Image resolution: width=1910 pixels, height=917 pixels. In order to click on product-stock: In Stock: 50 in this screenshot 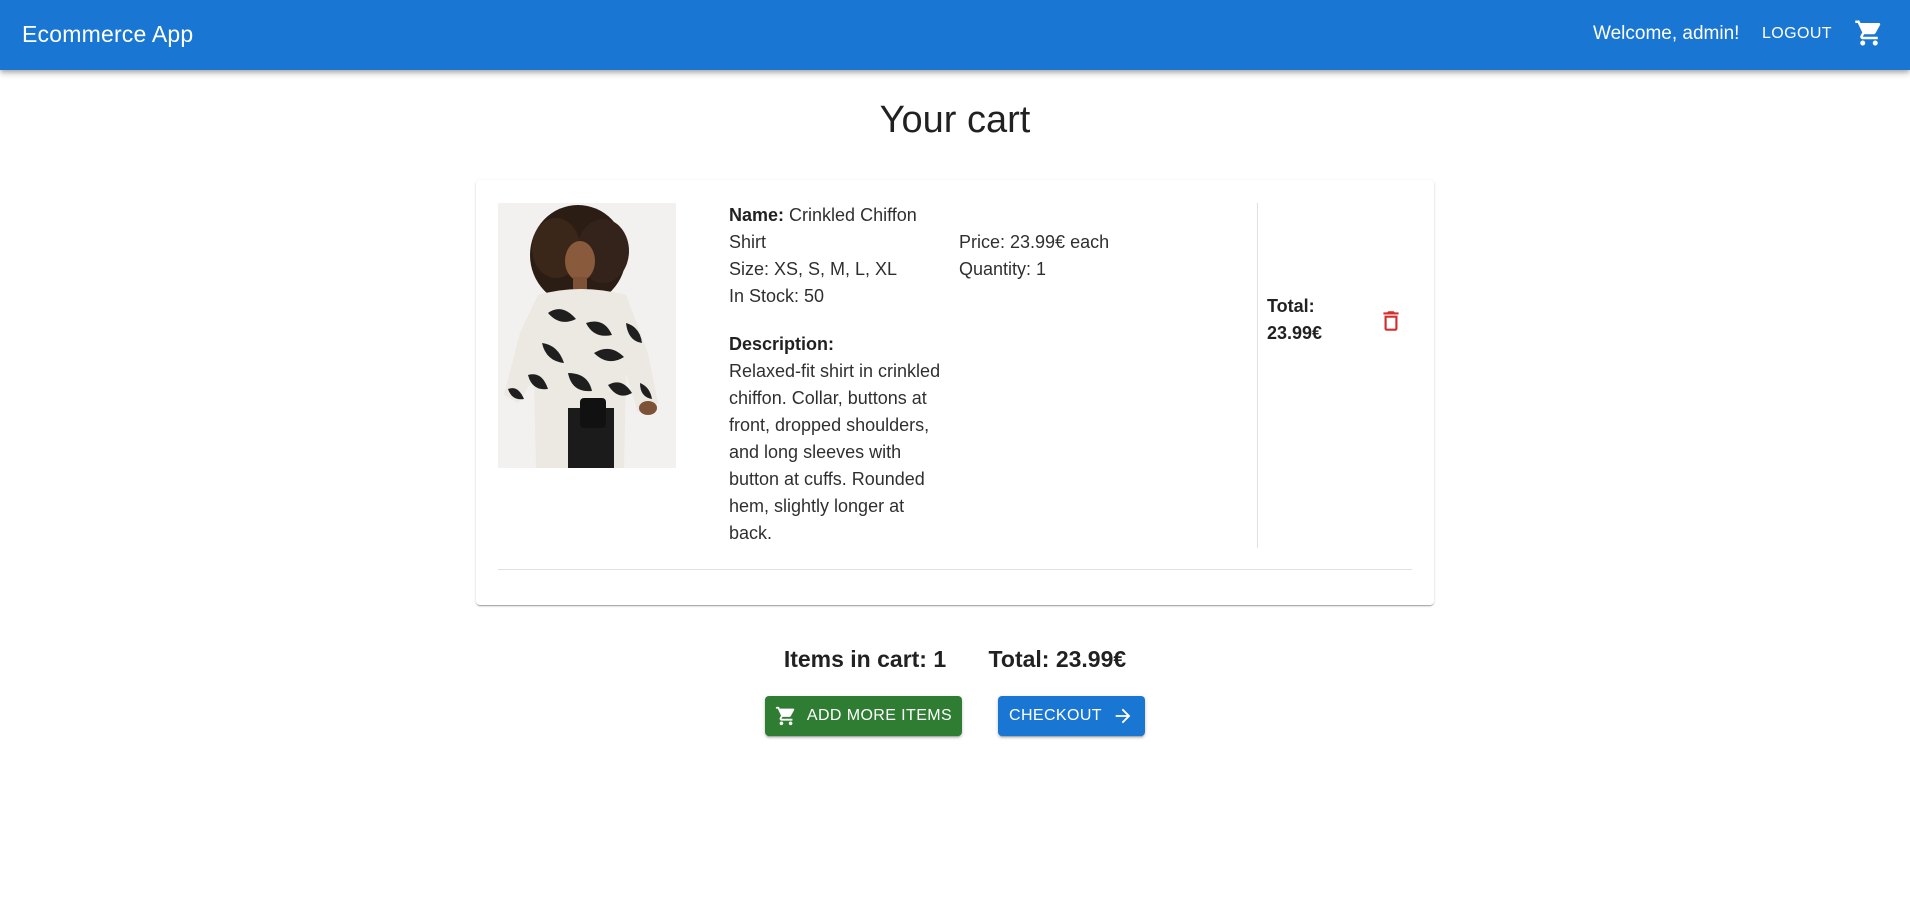, I will do `click(777, 296)`.